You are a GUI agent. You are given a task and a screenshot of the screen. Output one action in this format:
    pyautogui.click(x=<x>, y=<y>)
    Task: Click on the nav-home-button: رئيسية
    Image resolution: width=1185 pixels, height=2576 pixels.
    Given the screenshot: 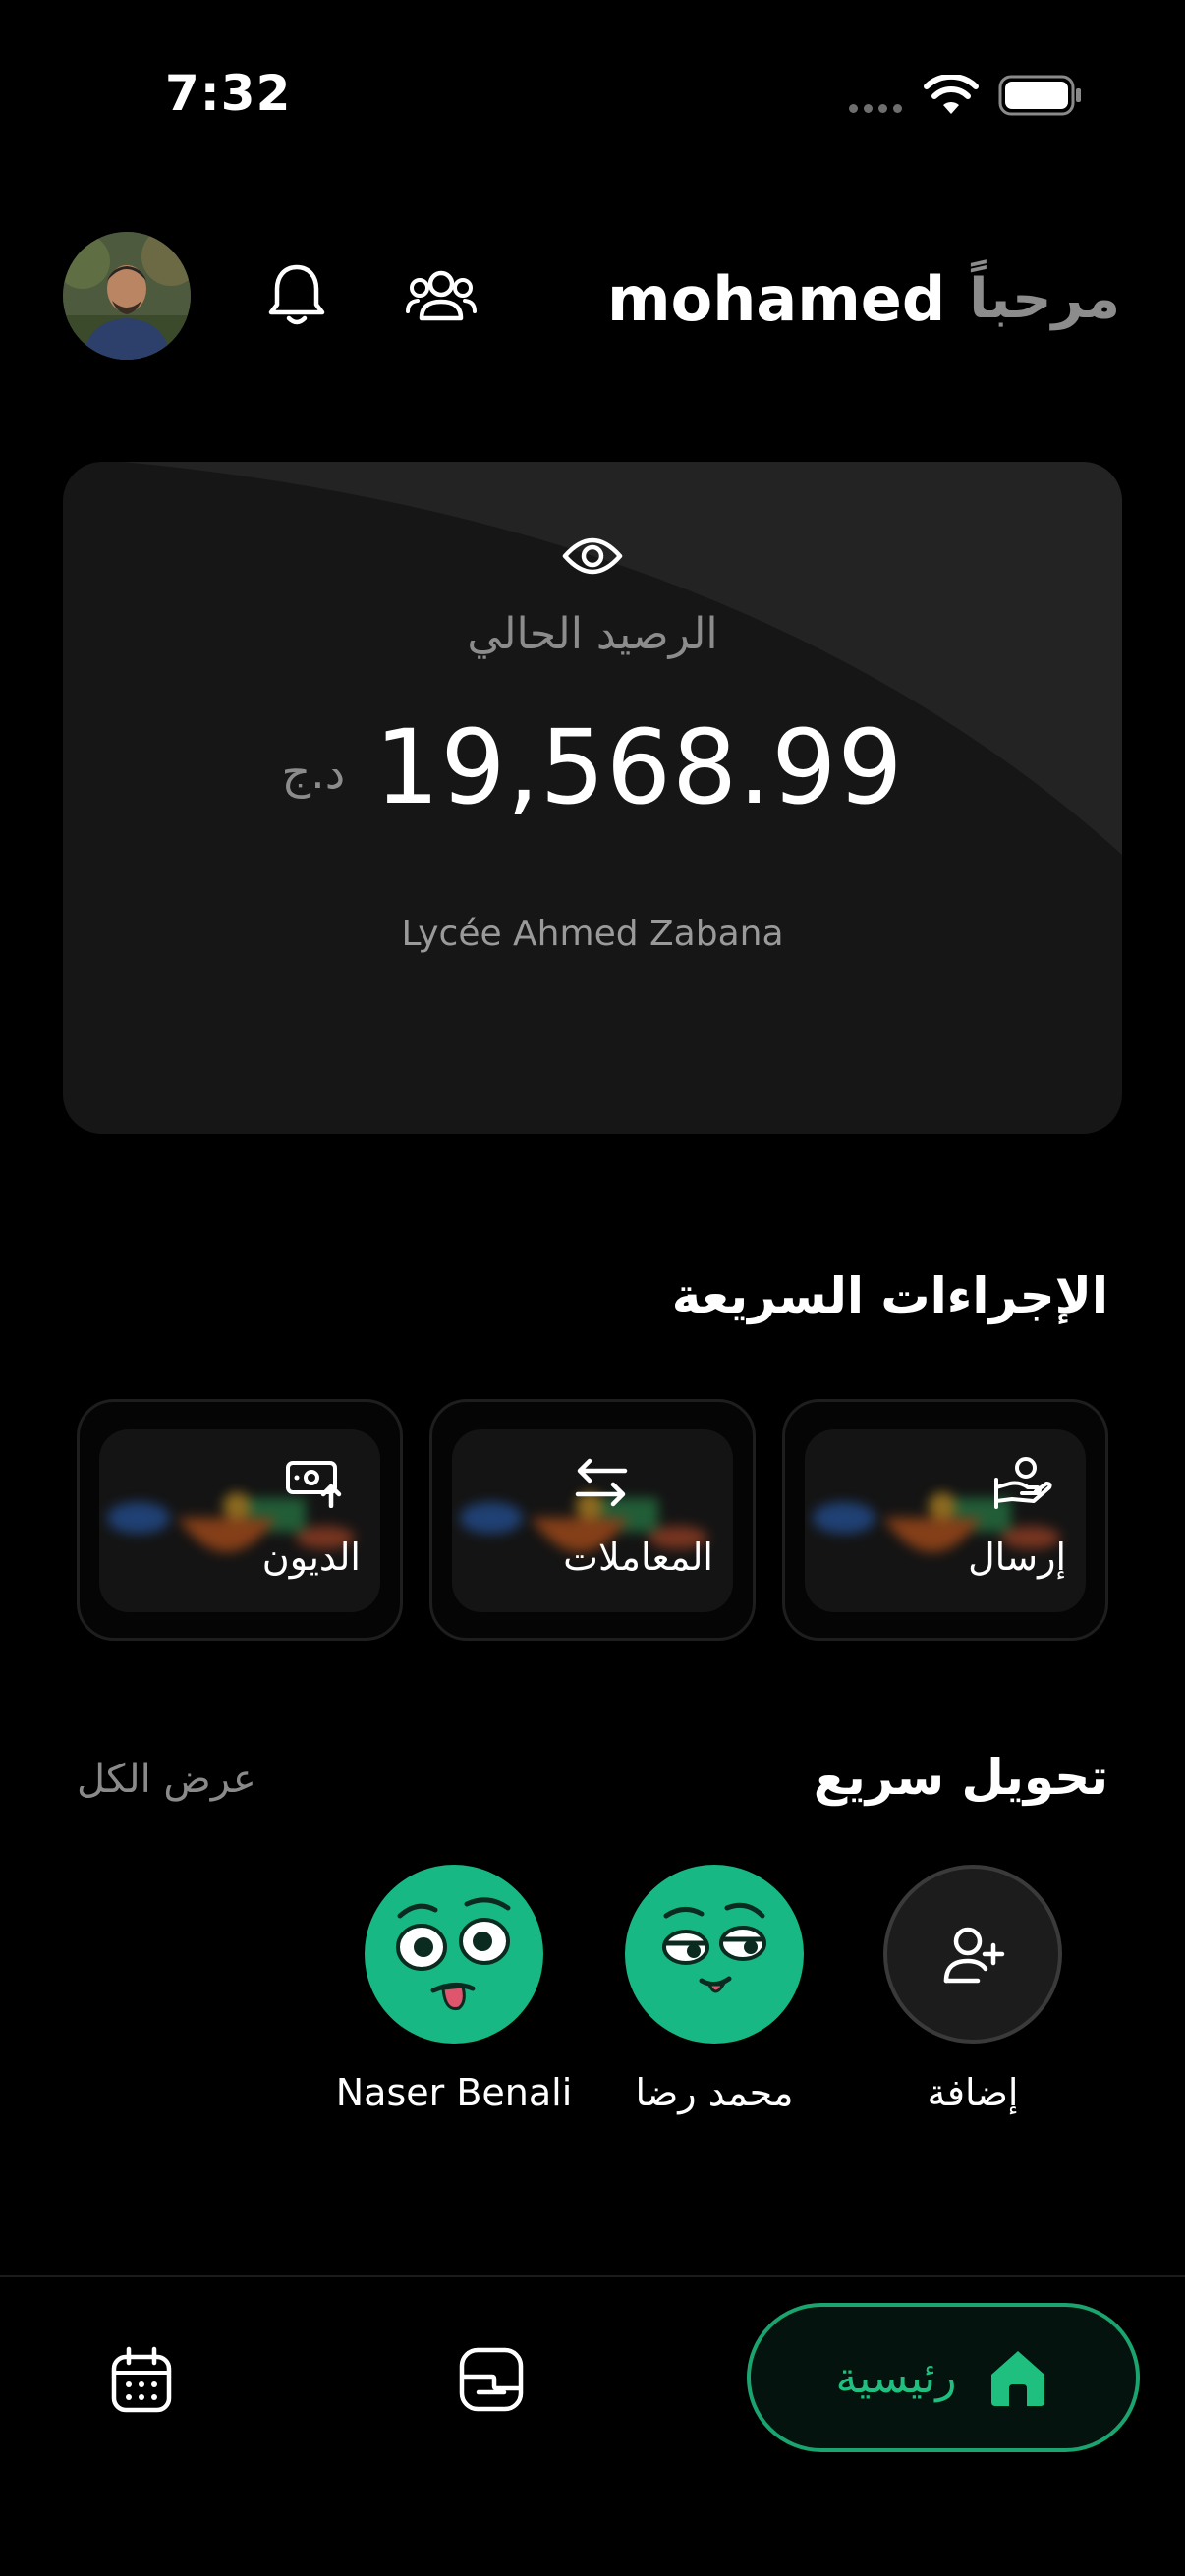 What is the action you would take?
    pyautogui.click(x=944, y=2377)
    